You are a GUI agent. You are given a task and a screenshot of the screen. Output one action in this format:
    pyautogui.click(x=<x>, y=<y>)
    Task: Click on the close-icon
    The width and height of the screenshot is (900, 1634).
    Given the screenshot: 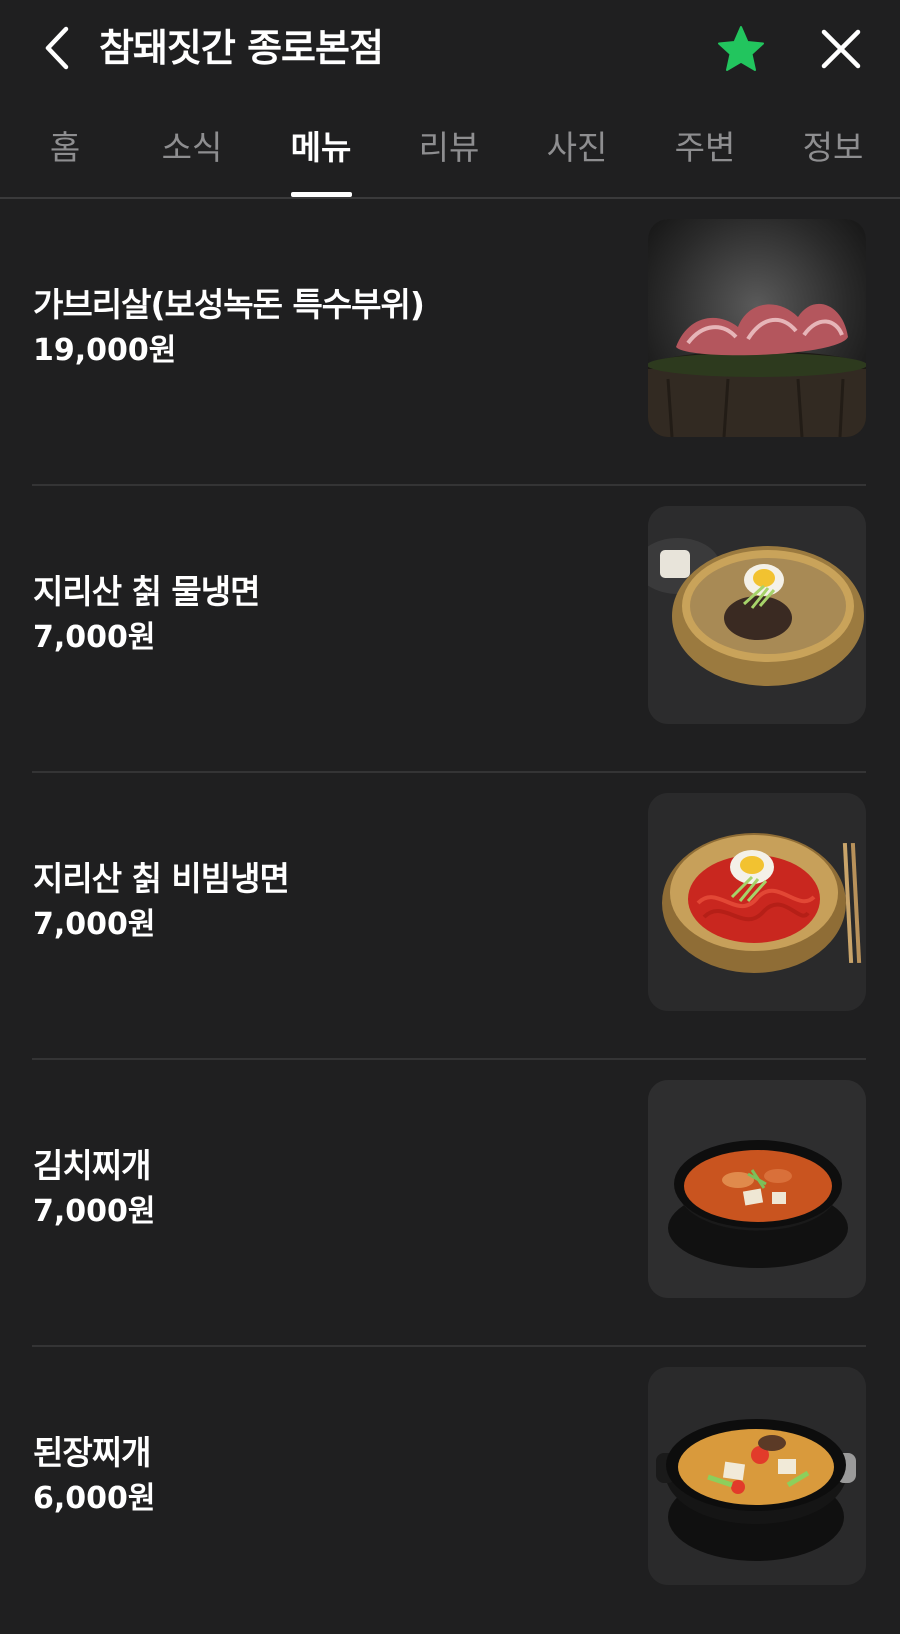 What is the action you would take?
    pyautogui.click(x=841, y=49)
    